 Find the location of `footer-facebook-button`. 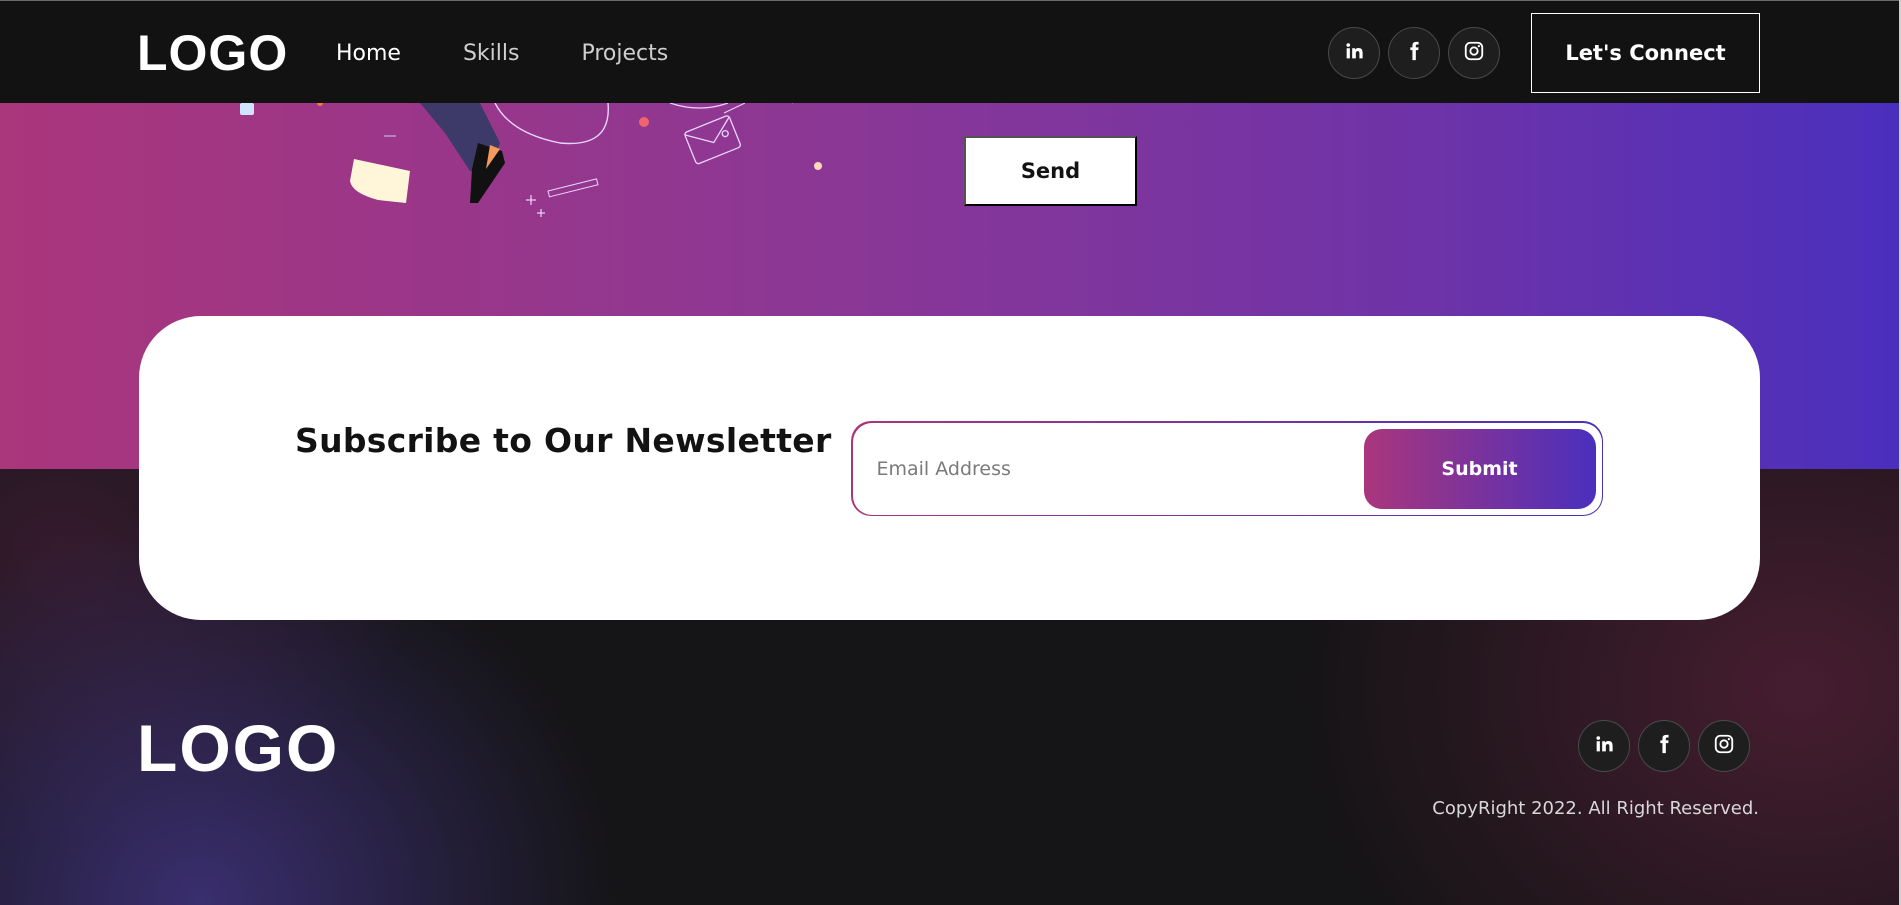

footer-facebook-button is located at coordinates (1664, 746).